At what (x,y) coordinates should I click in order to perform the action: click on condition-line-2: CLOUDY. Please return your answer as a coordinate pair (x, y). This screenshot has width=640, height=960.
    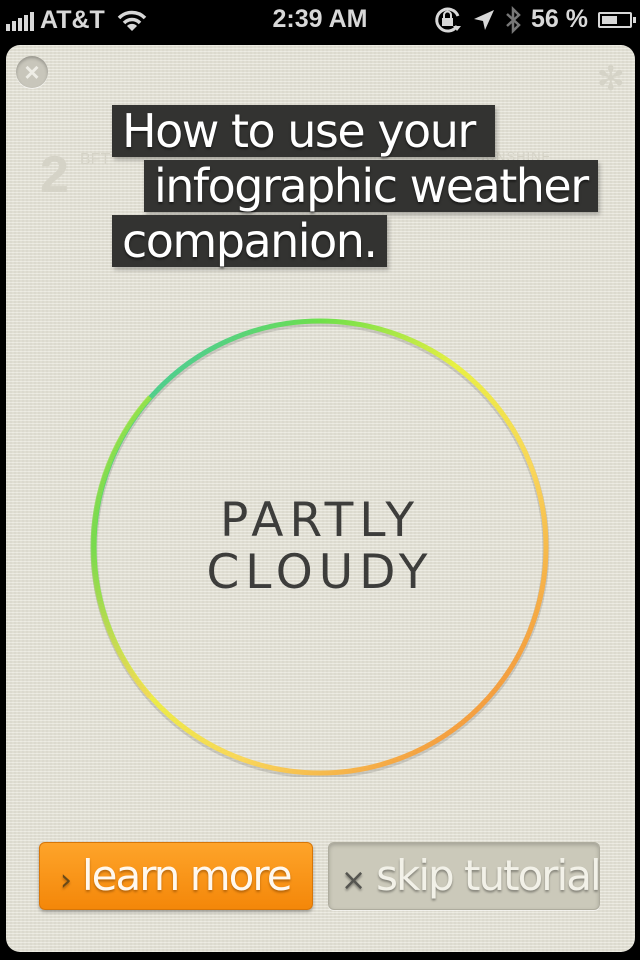
    Looking at the image, I should click on (320, 572).